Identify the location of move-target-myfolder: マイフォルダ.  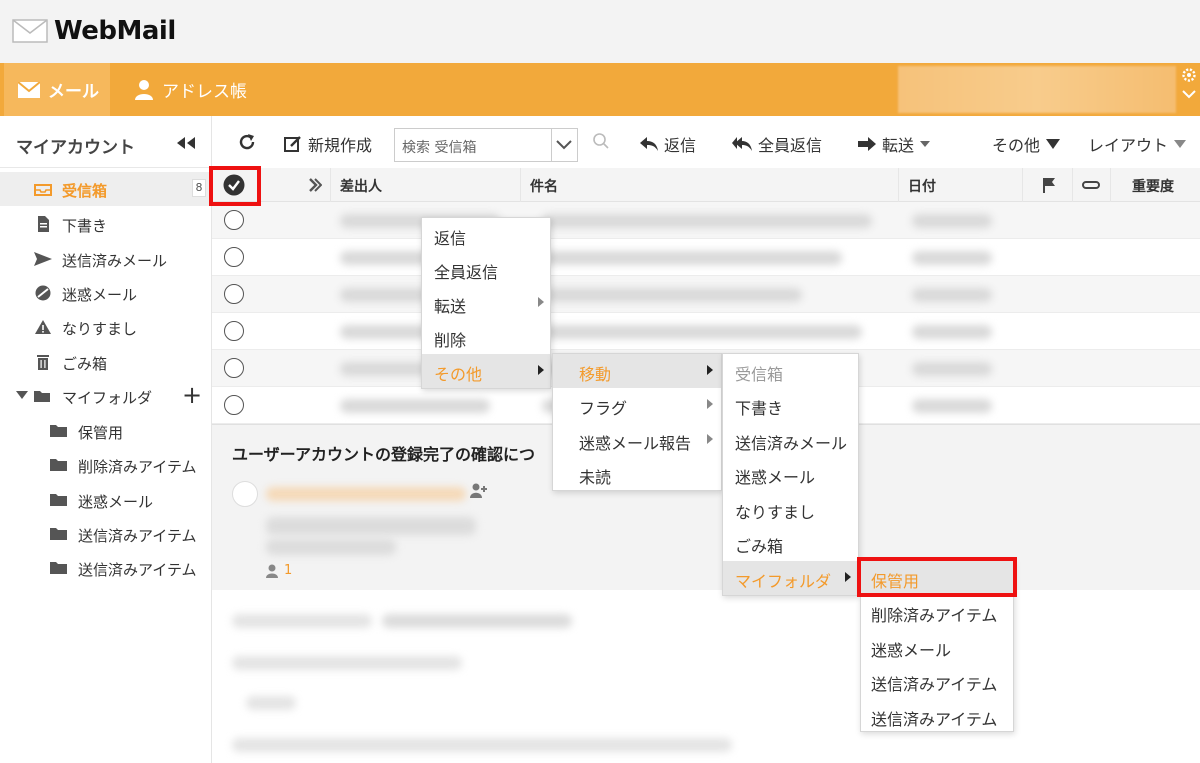
(790, 578).